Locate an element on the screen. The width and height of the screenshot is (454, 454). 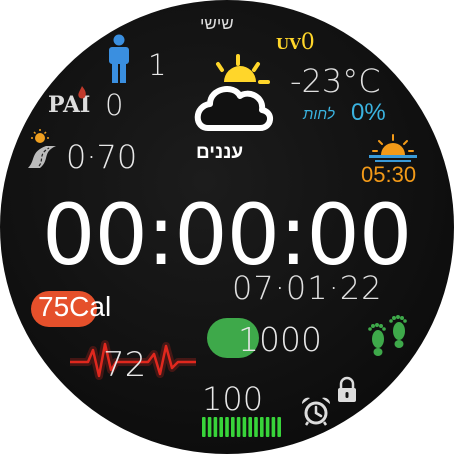
pai-value: 0 is located at coordinates (114, 105).